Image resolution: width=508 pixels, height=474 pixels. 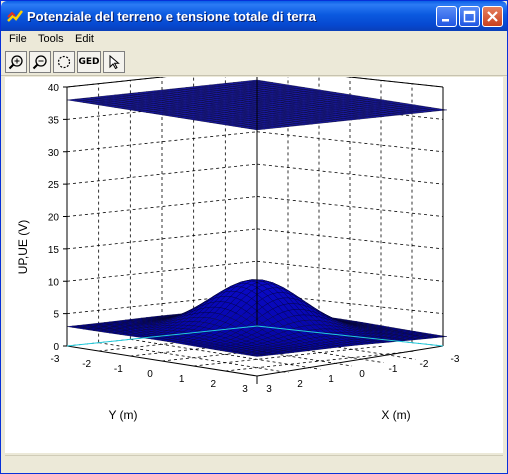 What do you see at coordinates (395, 415) in the screenshot?
I see `x-axis-label: X (m)` at bounding box center [395, 415].